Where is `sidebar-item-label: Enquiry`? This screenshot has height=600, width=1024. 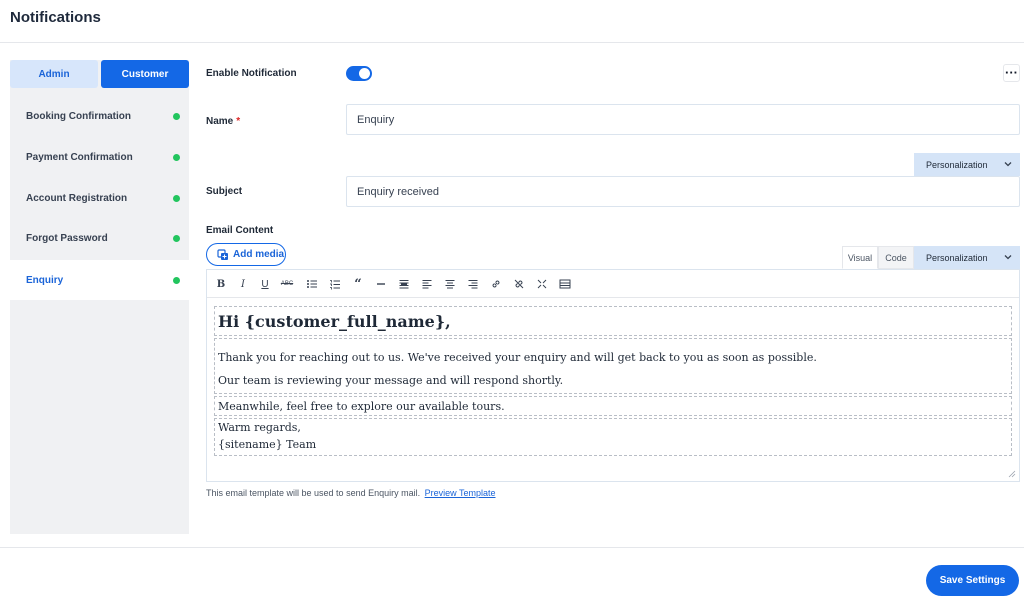
sidebar-item-label: Enquiry is located at coordinates (45, 280).